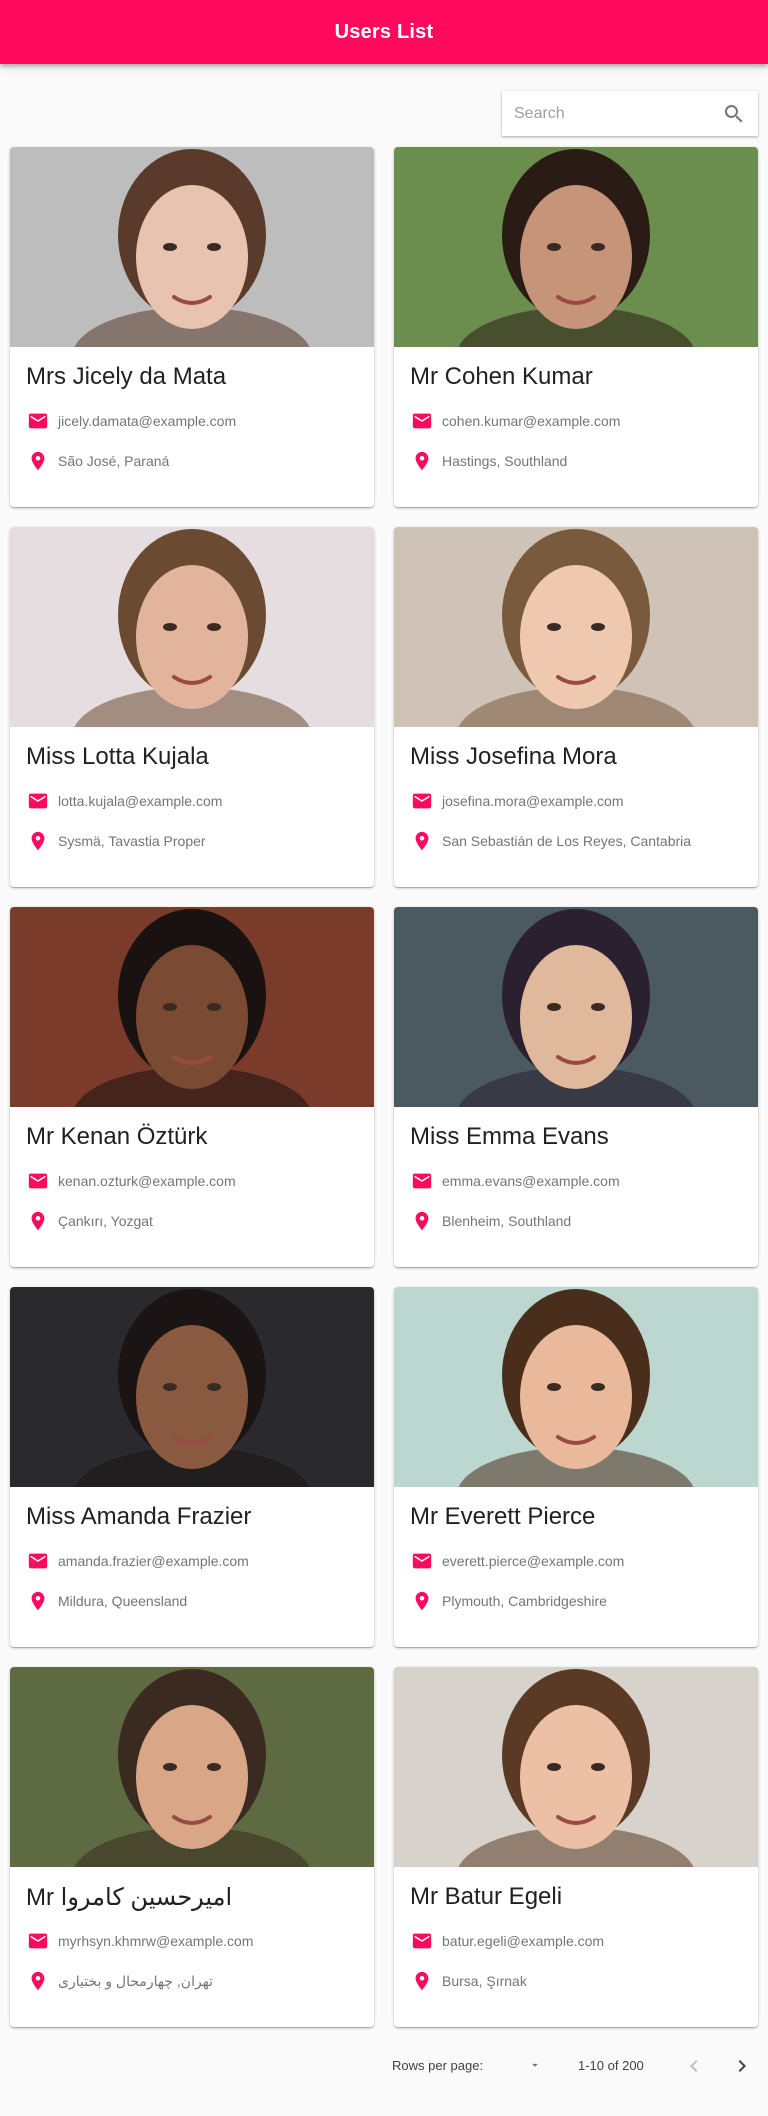 The height and width of the screenshot is (2116, 768). I want to click on user-location-row: Mildura, Queensland, so click(106, 1601).